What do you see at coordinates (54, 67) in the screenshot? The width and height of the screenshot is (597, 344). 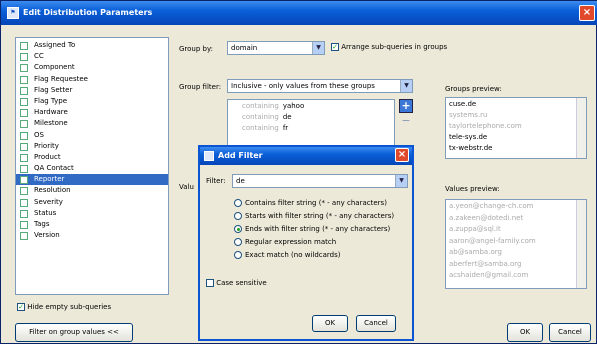 I see `field-label: Component` at bounding box center [54, 67].